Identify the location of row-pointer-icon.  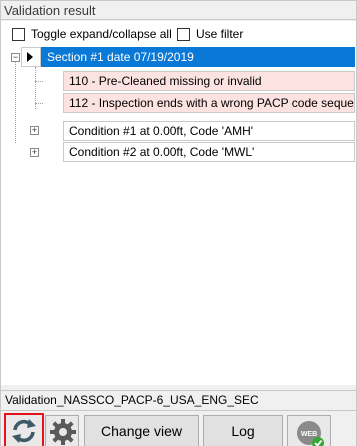
(30, 57).